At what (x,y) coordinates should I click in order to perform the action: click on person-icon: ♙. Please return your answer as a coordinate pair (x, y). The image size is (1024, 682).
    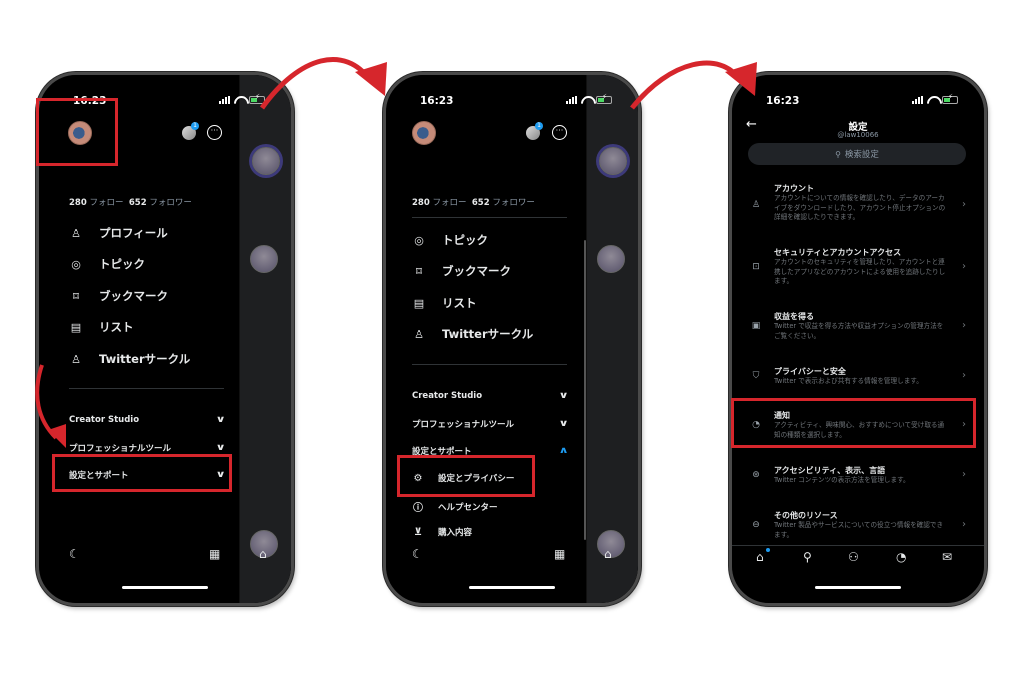
    Looking at the image, I should click on (76, 233).